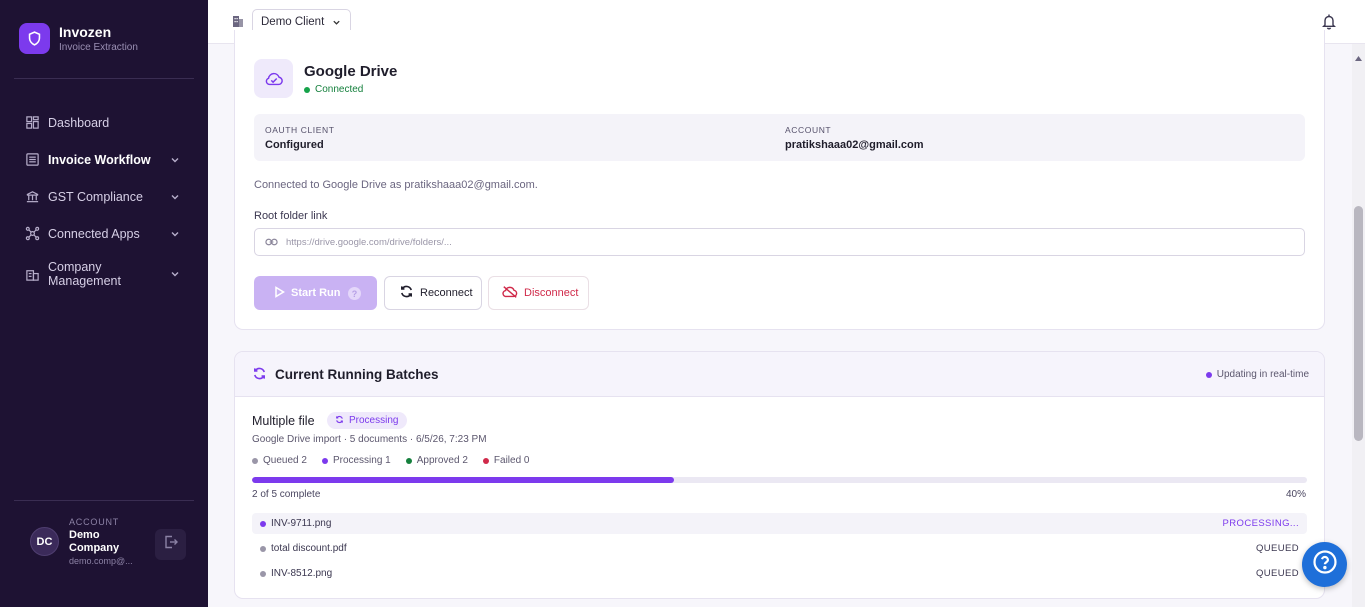 Image resolution: width=1365 pixels, height=607 pixels. I want to click on cloud-check-icon, so click(273, 78).